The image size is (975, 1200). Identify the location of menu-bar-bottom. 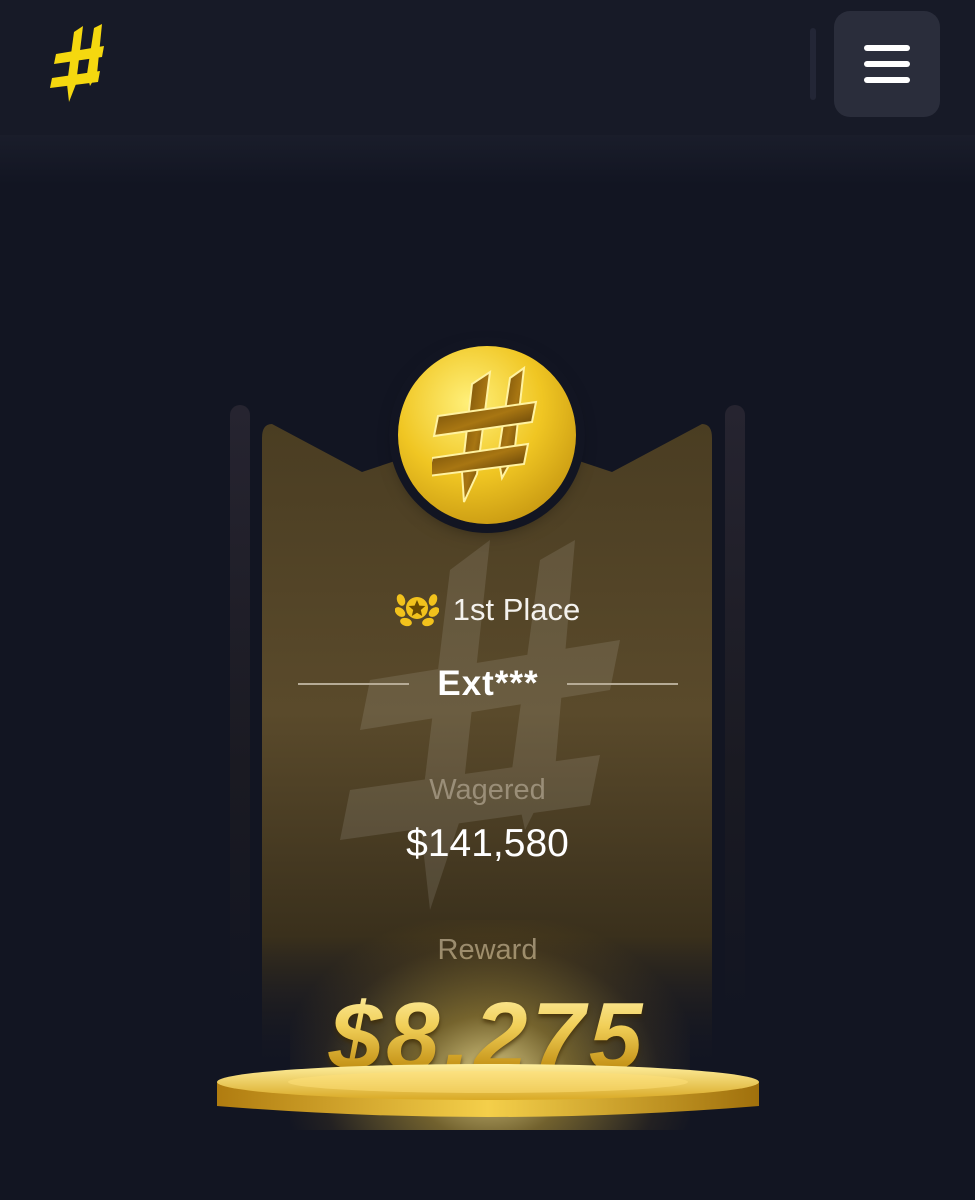
(887, 80).